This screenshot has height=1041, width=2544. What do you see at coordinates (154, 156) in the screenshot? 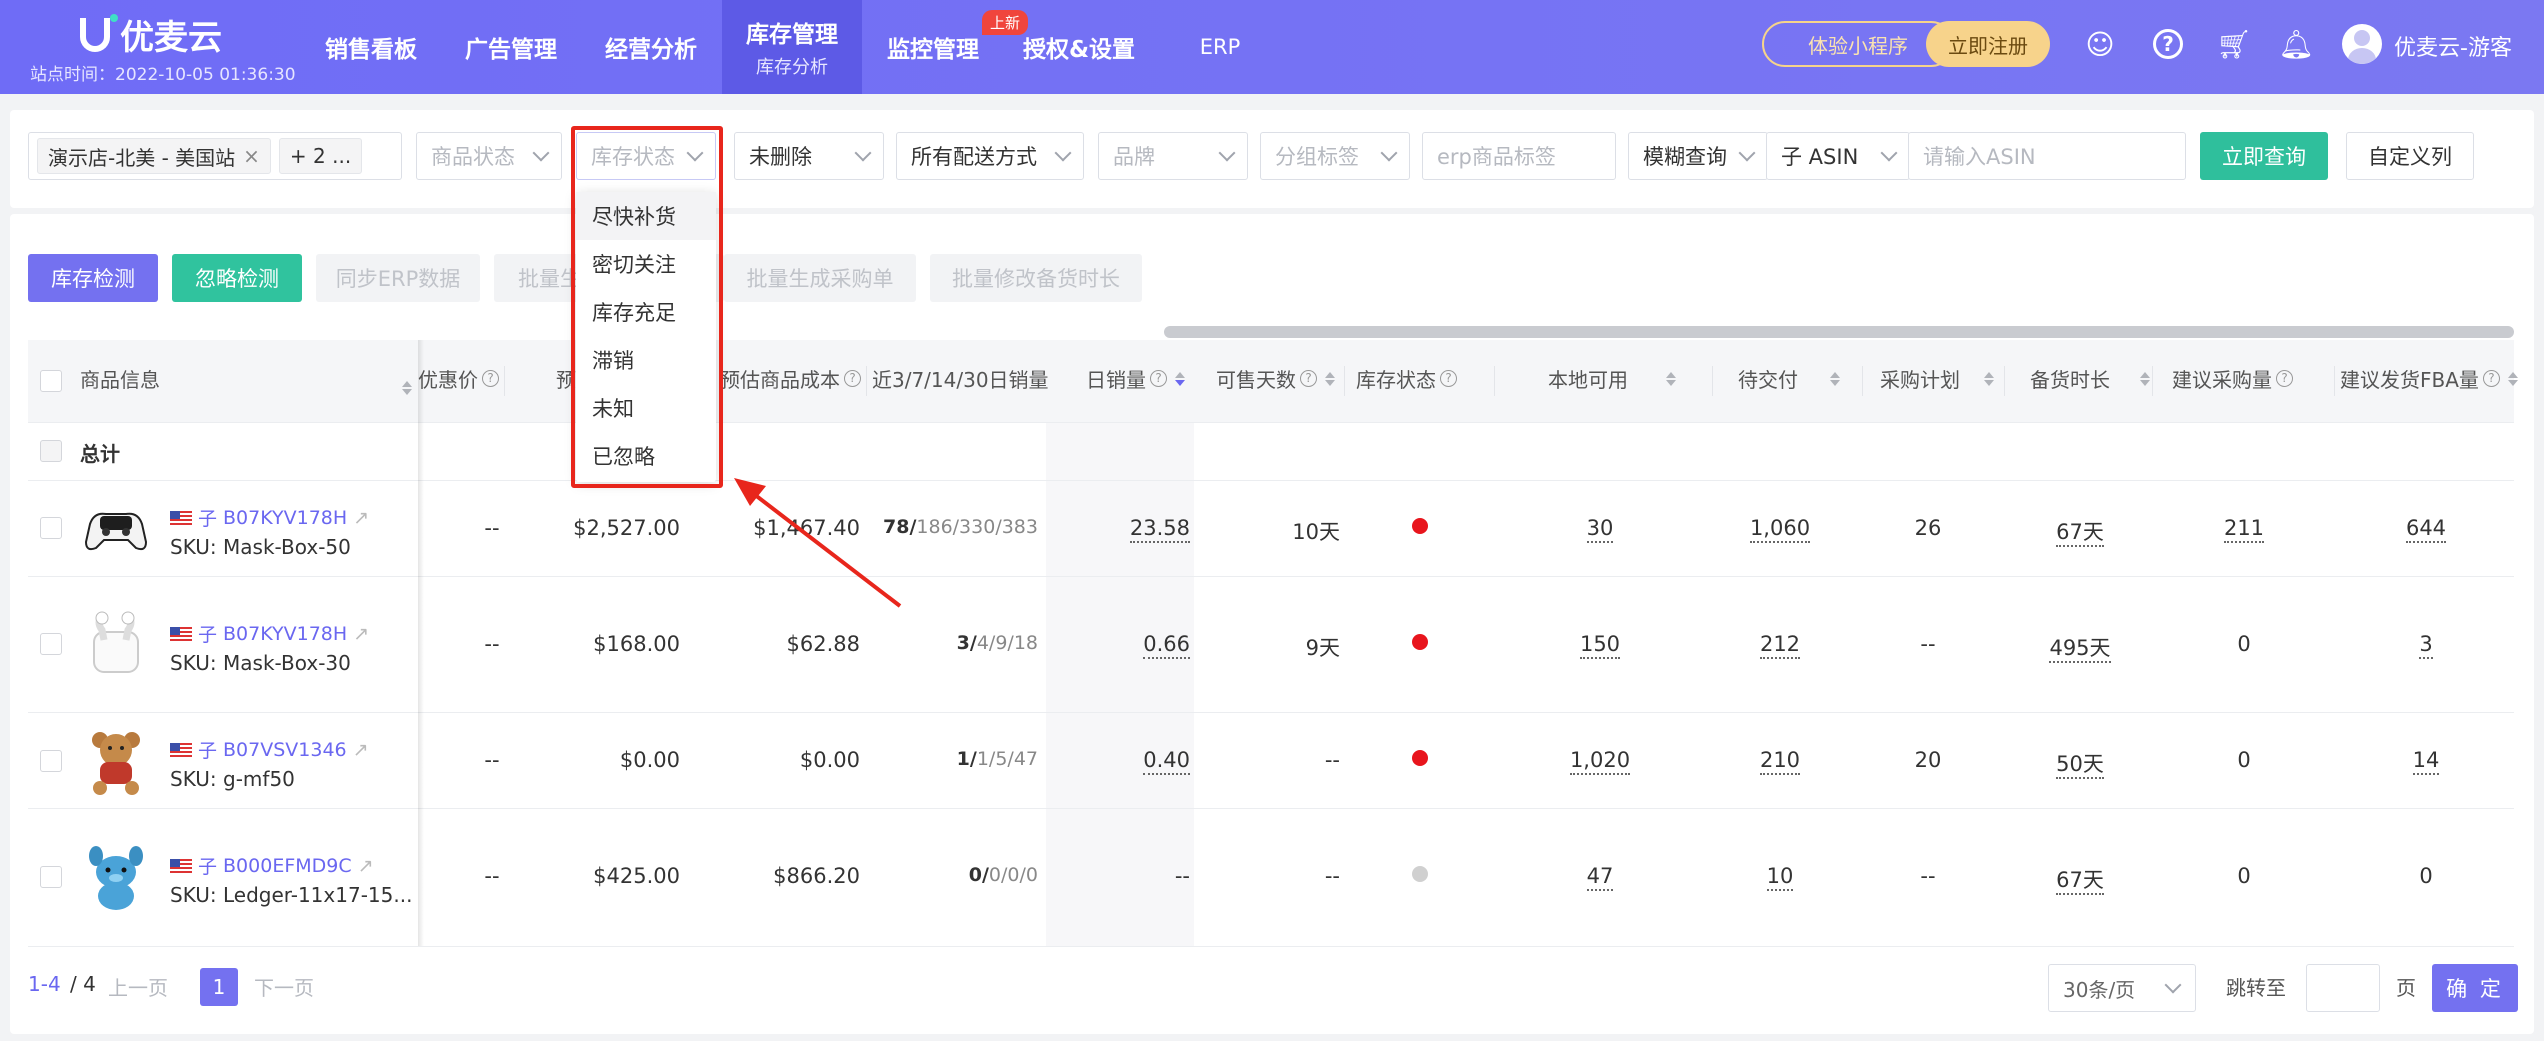
I see `store-tag: 演示店-北美 - 美国站 ×` at bounding box center [154, 156].